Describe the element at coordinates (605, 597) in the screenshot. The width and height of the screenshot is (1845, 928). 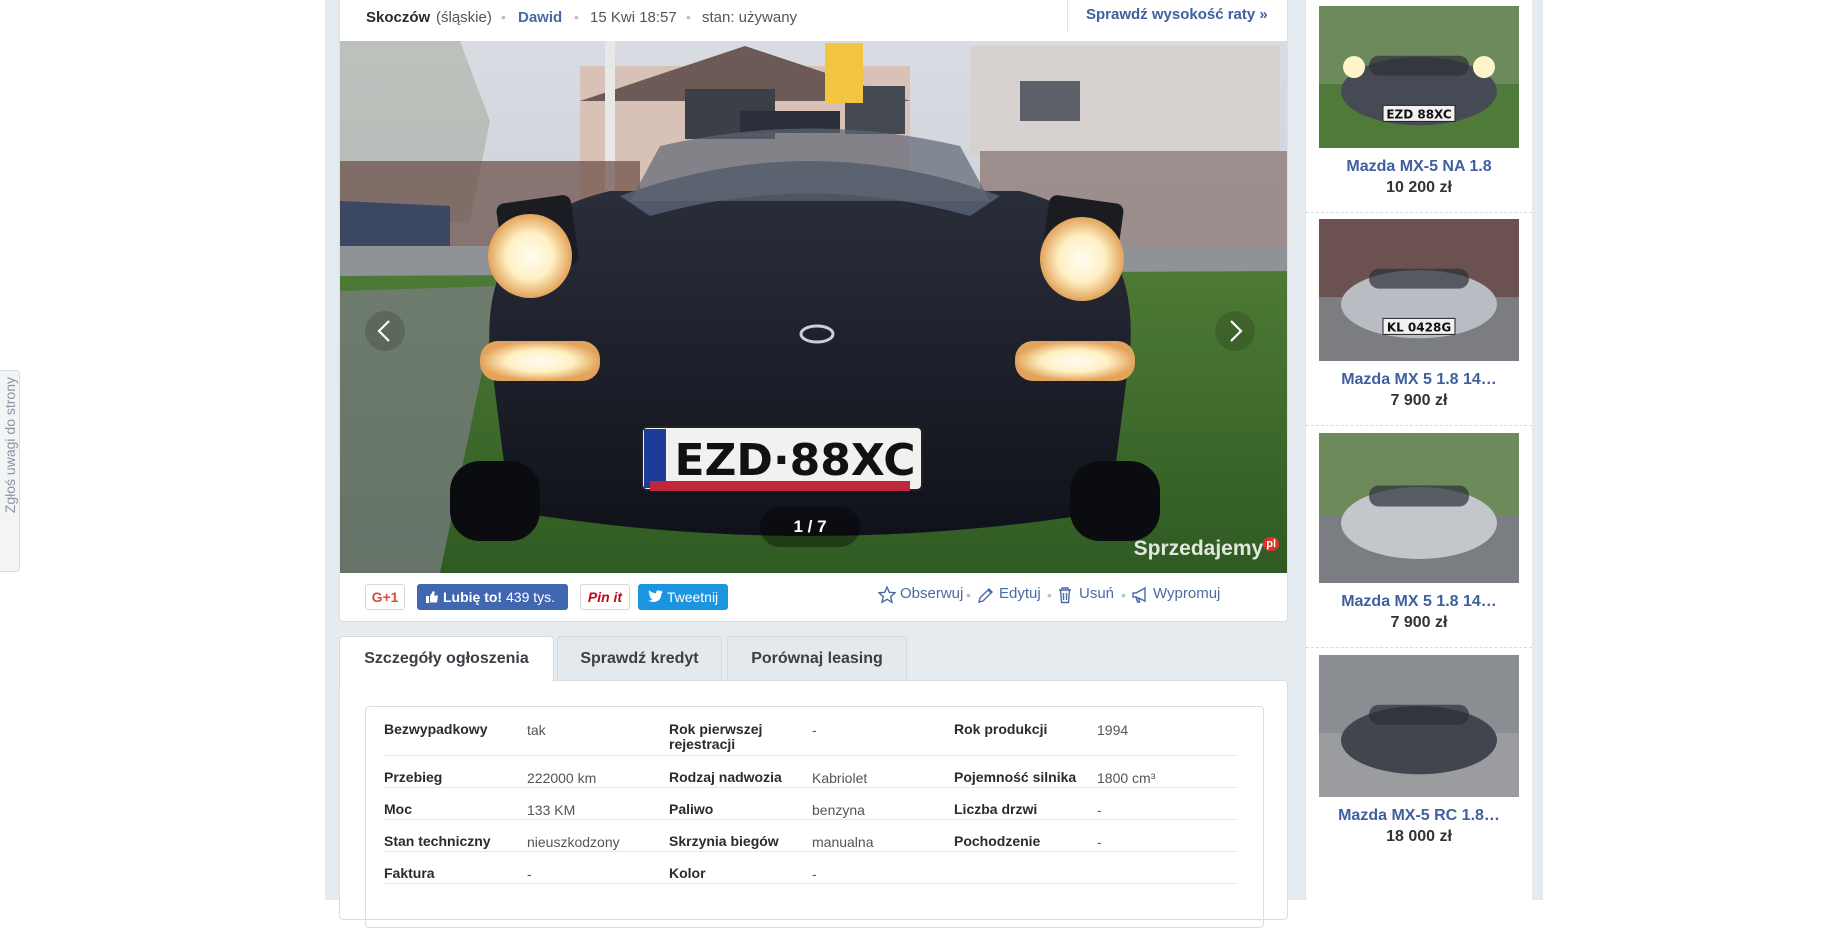
I see `pinterest-button: Pin it` at that location.